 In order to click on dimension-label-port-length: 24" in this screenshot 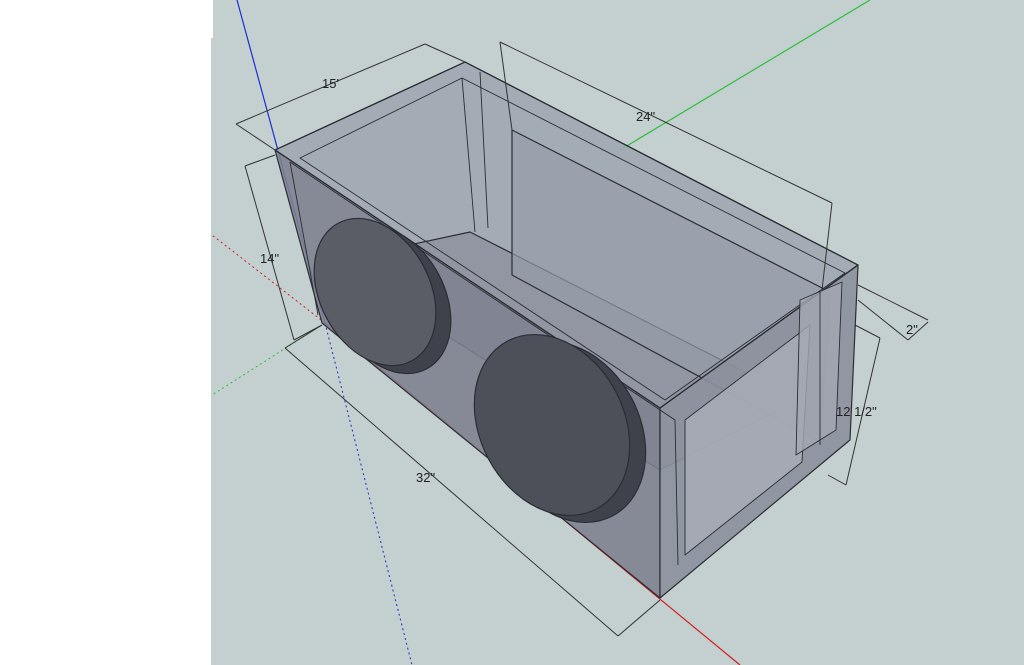, I will do `click(645, 116)`.